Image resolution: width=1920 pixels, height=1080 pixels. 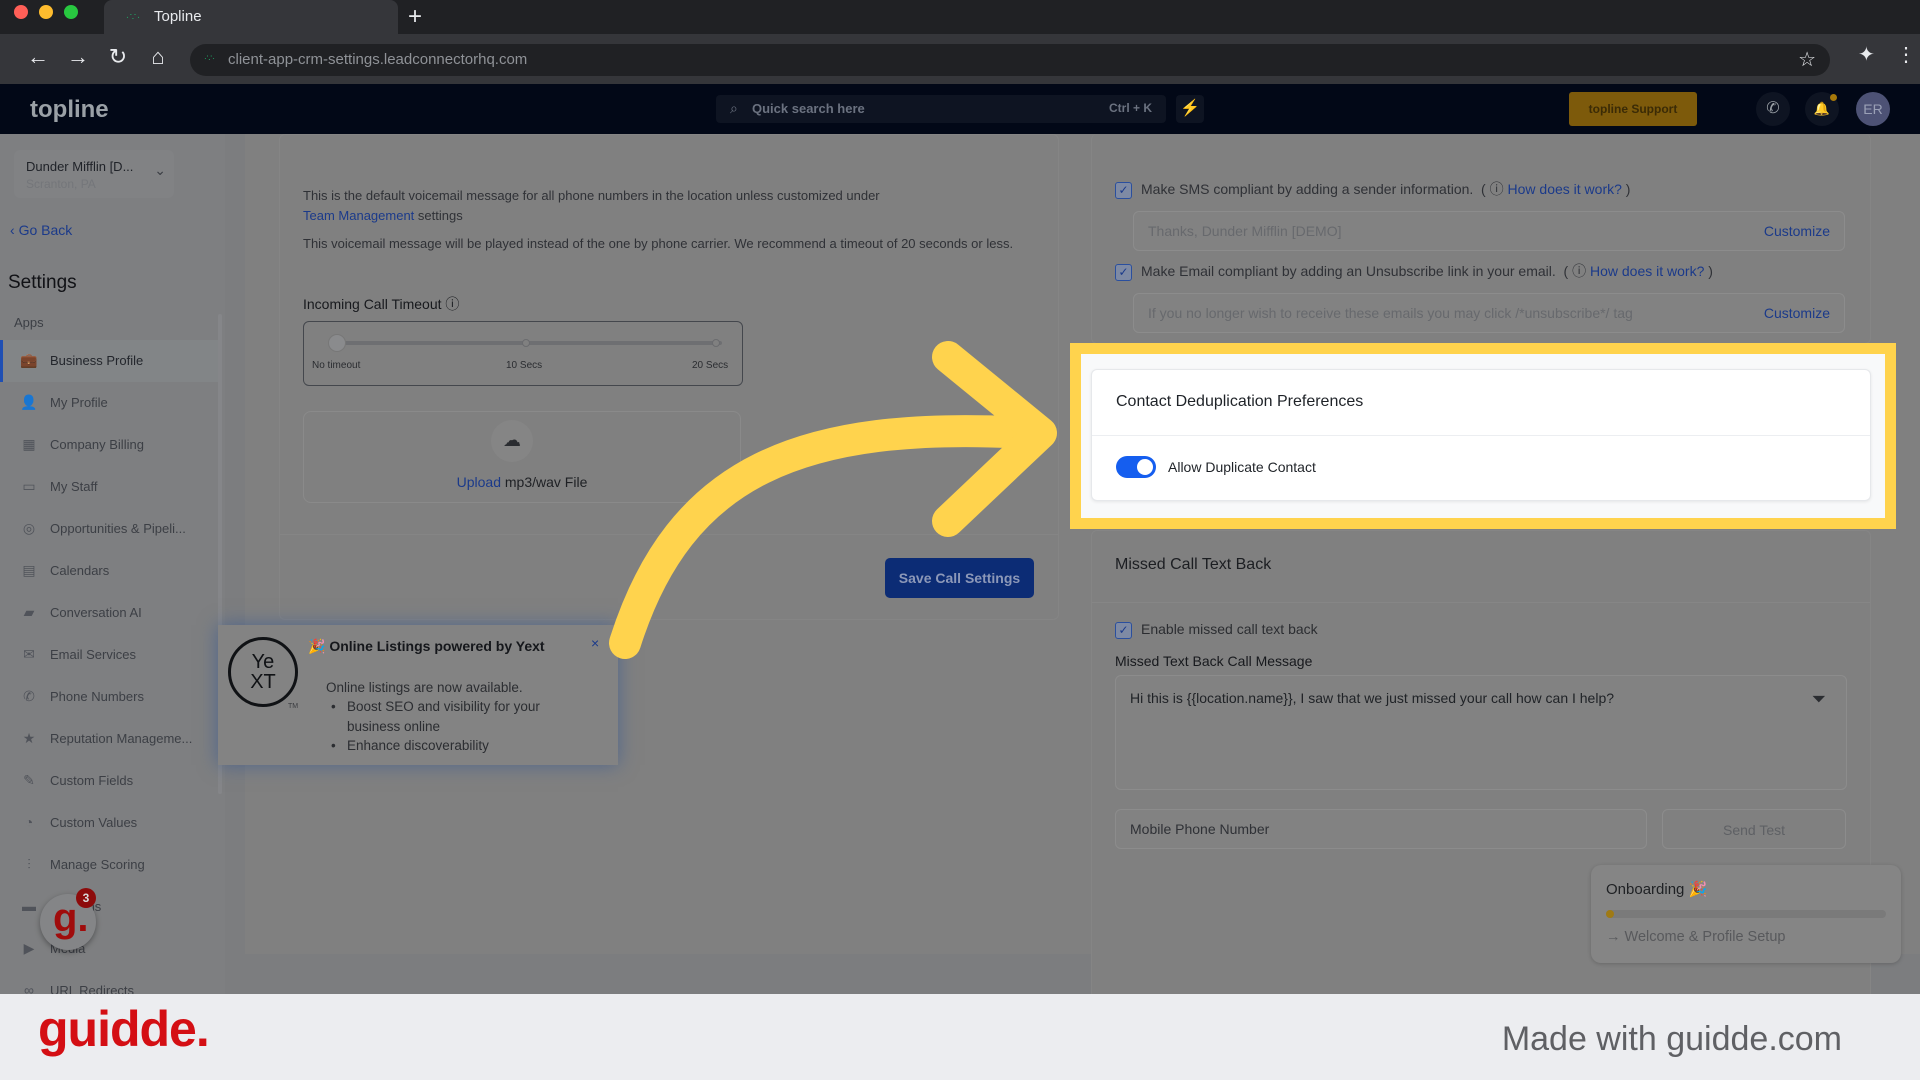 I want to click on go-back-link: ‹ Go Back, so click(x=41, y=230).